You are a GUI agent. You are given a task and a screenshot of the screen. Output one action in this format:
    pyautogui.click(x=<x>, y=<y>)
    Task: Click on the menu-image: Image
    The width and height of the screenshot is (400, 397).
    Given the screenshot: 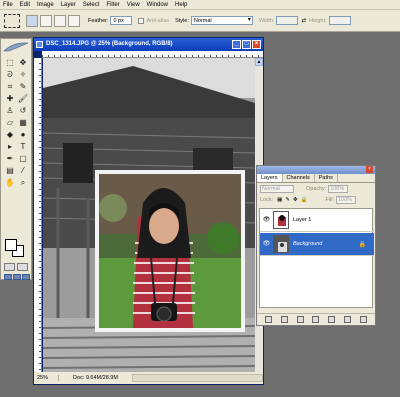 What is the action you would take?
    pyautogui.click(x=45, y=5)
    